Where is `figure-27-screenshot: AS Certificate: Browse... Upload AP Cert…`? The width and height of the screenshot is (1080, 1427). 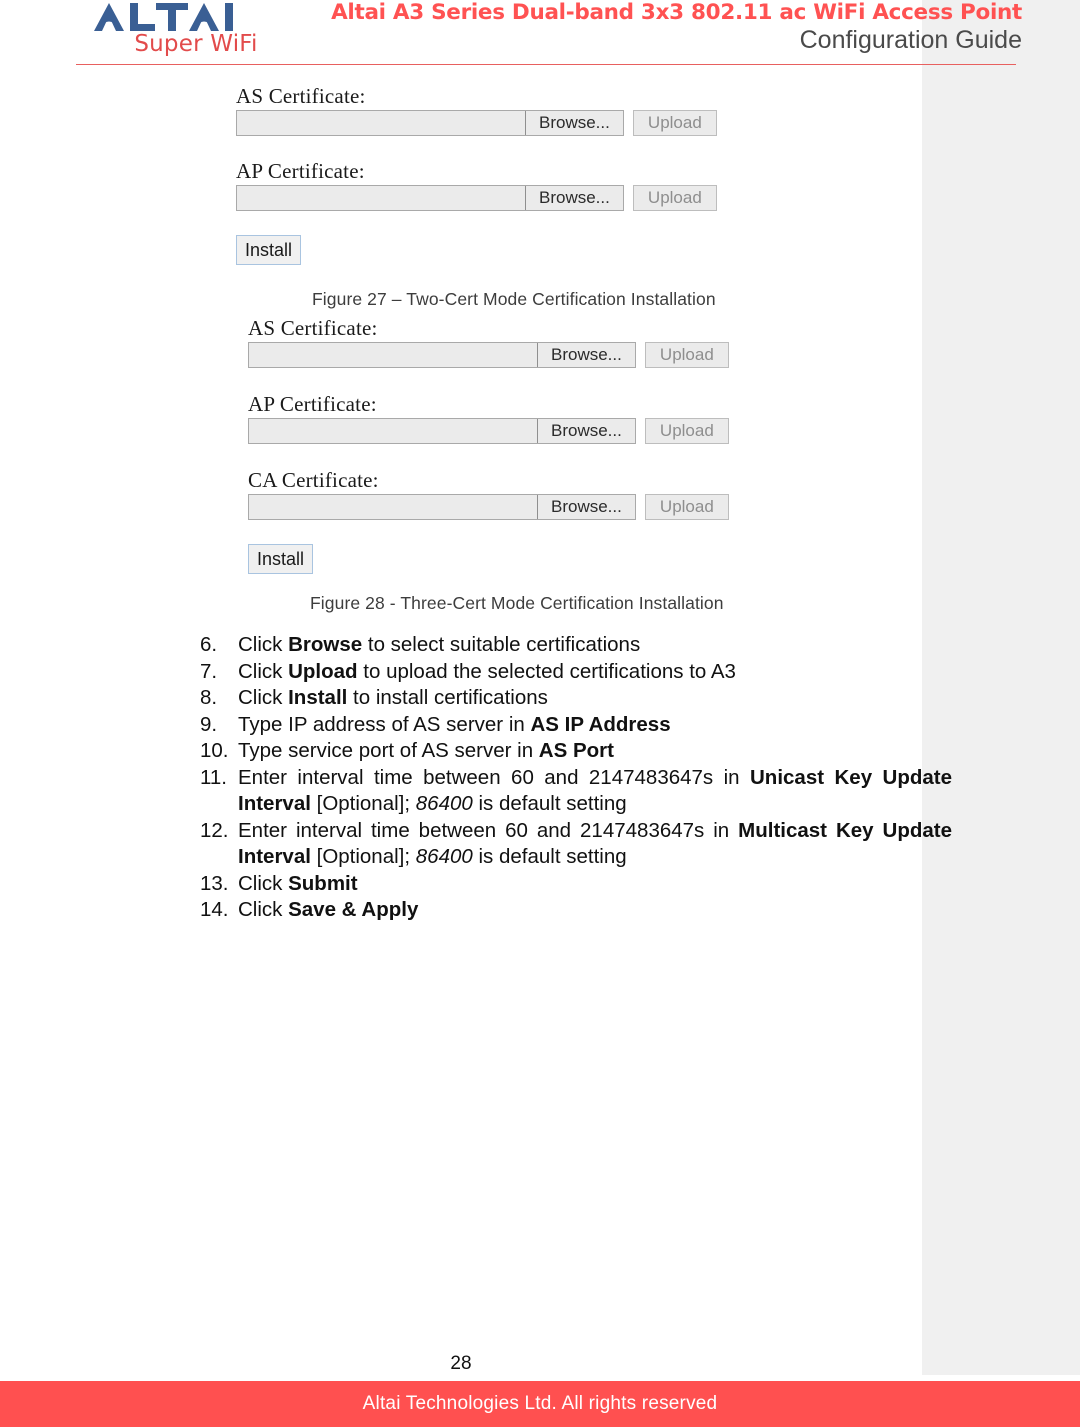
figure-27-screenshot: AS Certificate: Browse... Upload AP Cert… is located at coordinates (476, 174).